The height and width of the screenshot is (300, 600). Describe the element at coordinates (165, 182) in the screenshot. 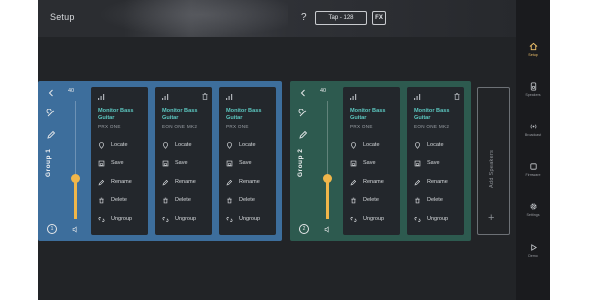

I see `pencil-icon` at that location.